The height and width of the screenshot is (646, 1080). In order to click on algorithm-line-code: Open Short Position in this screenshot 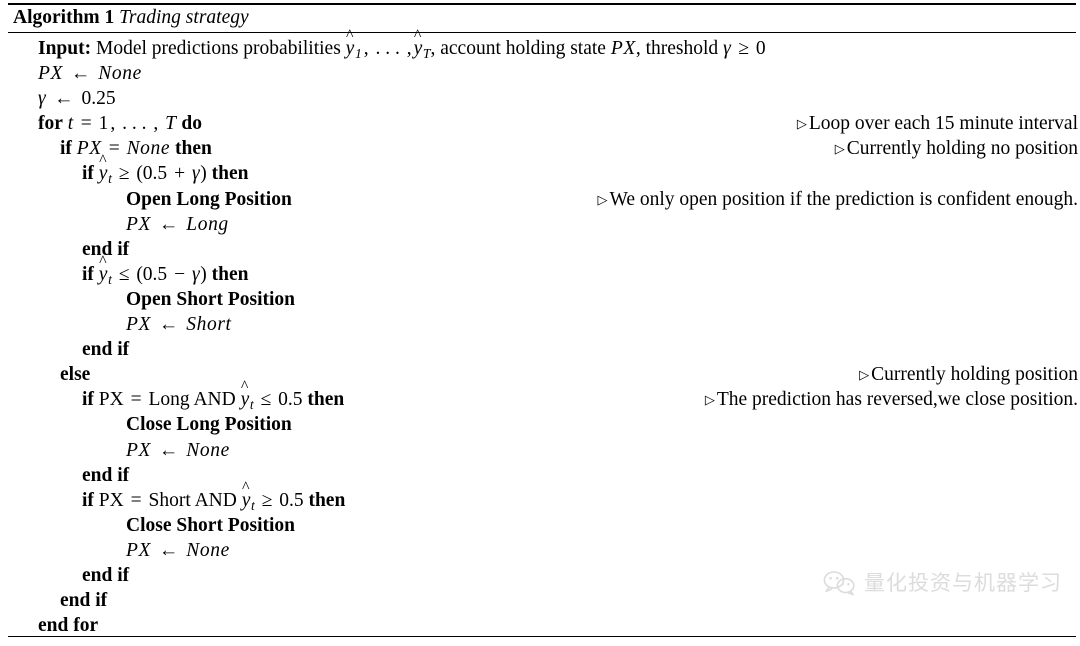, I will do `click(211, 299)`.